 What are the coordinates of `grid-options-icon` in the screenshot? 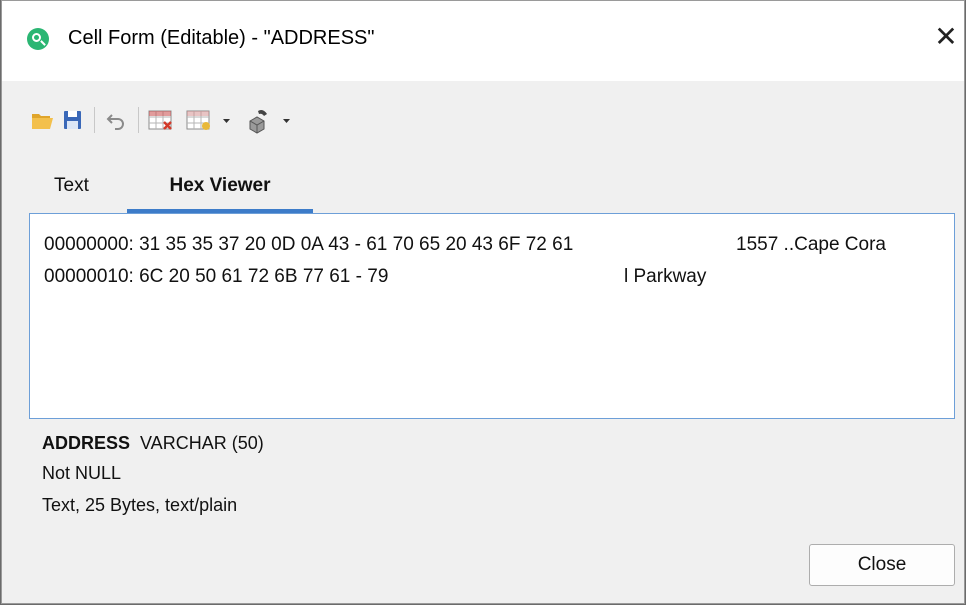 It's located at (199, 120).